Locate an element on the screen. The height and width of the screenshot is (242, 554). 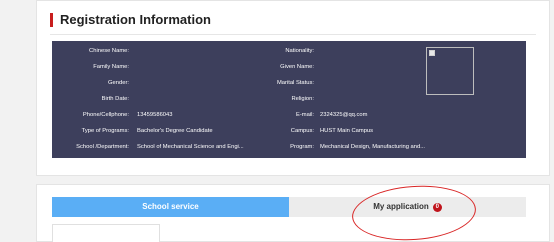
label-chinese-name: Chinese Name: is located at coordinates (109, 51).